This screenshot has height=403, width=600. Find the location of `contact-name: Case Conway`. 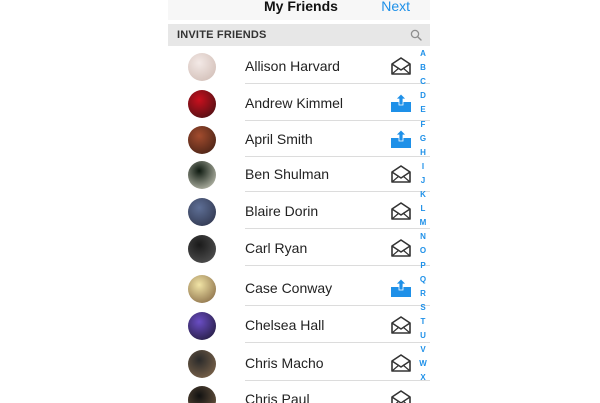

contact-name: Case Conway is located at coordinates (289, 288).